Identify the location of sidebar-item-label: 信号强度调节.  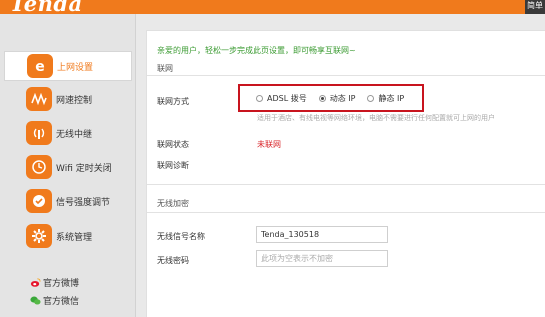
(83, 202).